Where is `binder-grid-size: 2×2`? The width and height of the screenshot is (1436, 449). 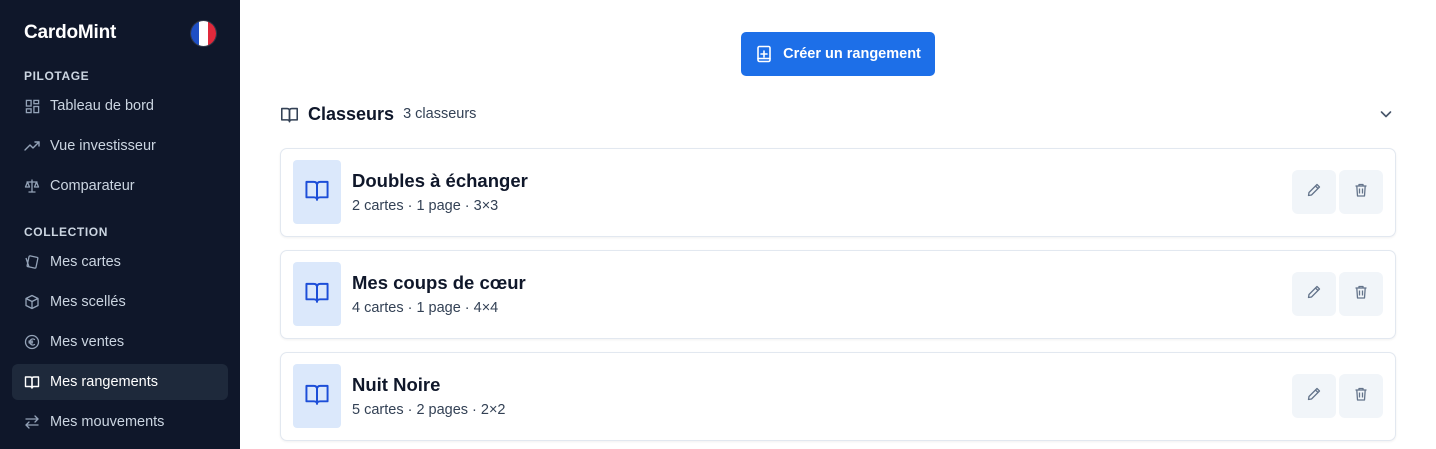 binder-grid-size: 2×2 is located at coordinates (493, 410).